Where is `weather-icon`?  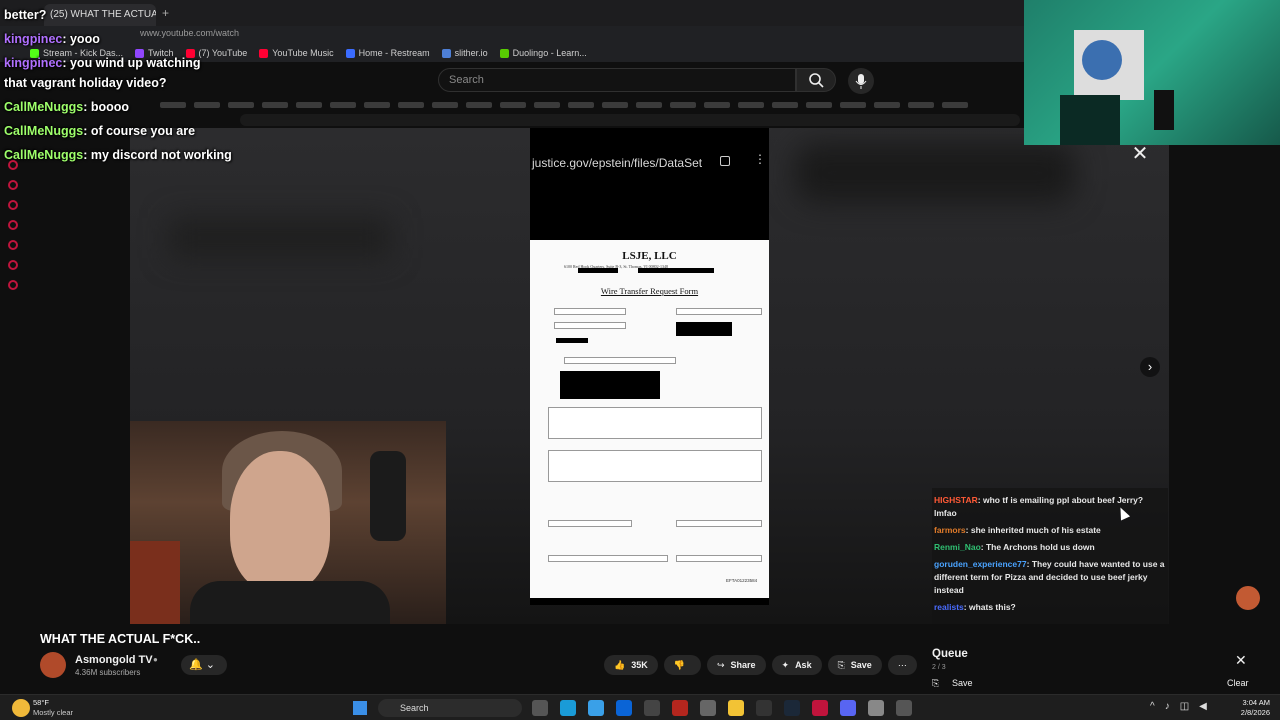 weather-icon is located at coordinates (21, 708).